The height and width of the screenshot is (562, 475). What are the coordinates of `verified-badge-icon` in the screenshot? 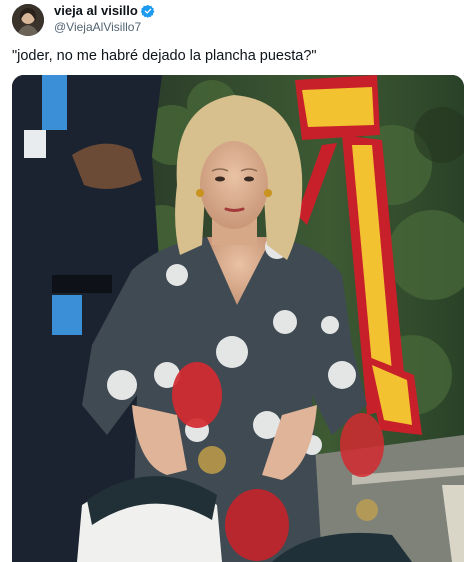 It's located at (147, 11).